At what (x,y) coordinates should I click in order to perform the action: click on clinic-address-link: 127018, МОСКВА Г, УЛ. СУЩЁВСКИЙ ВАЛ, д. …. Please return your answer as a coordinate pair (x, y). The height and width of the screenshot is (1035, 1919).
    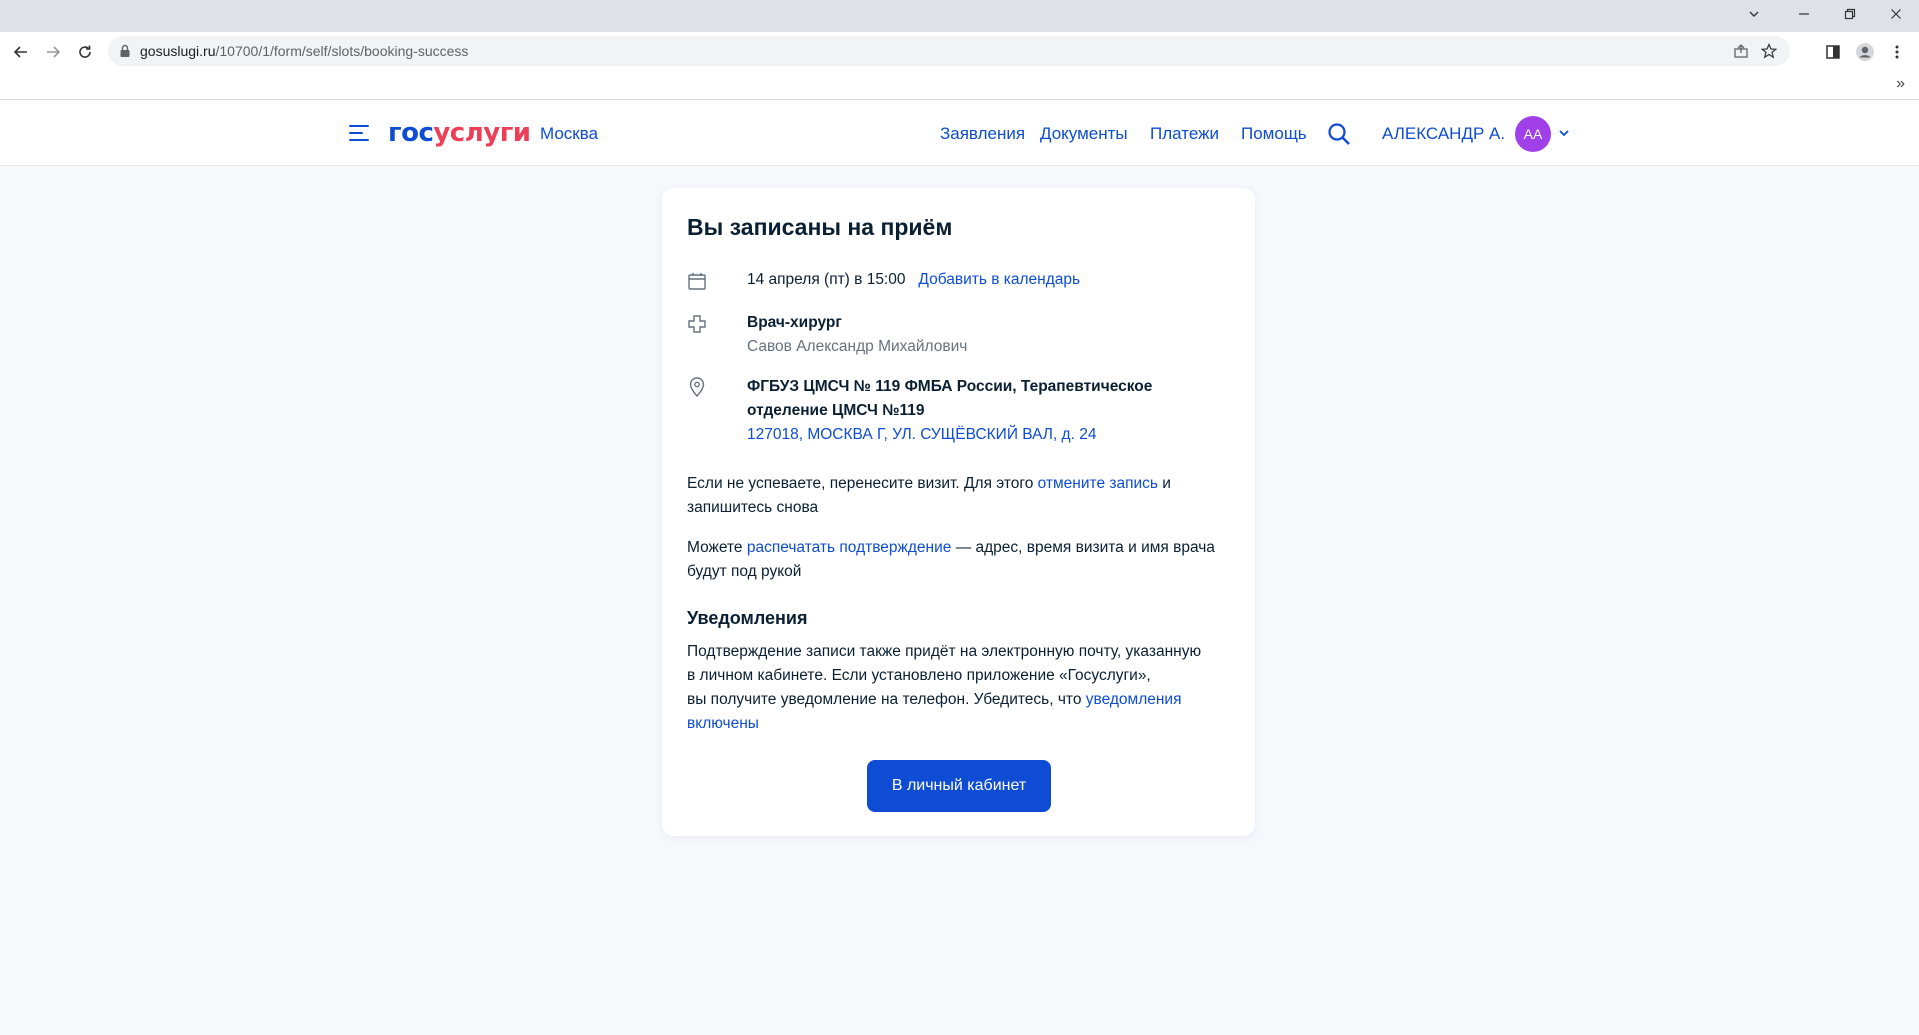
    Looking at the image, I should click on (921, 435).